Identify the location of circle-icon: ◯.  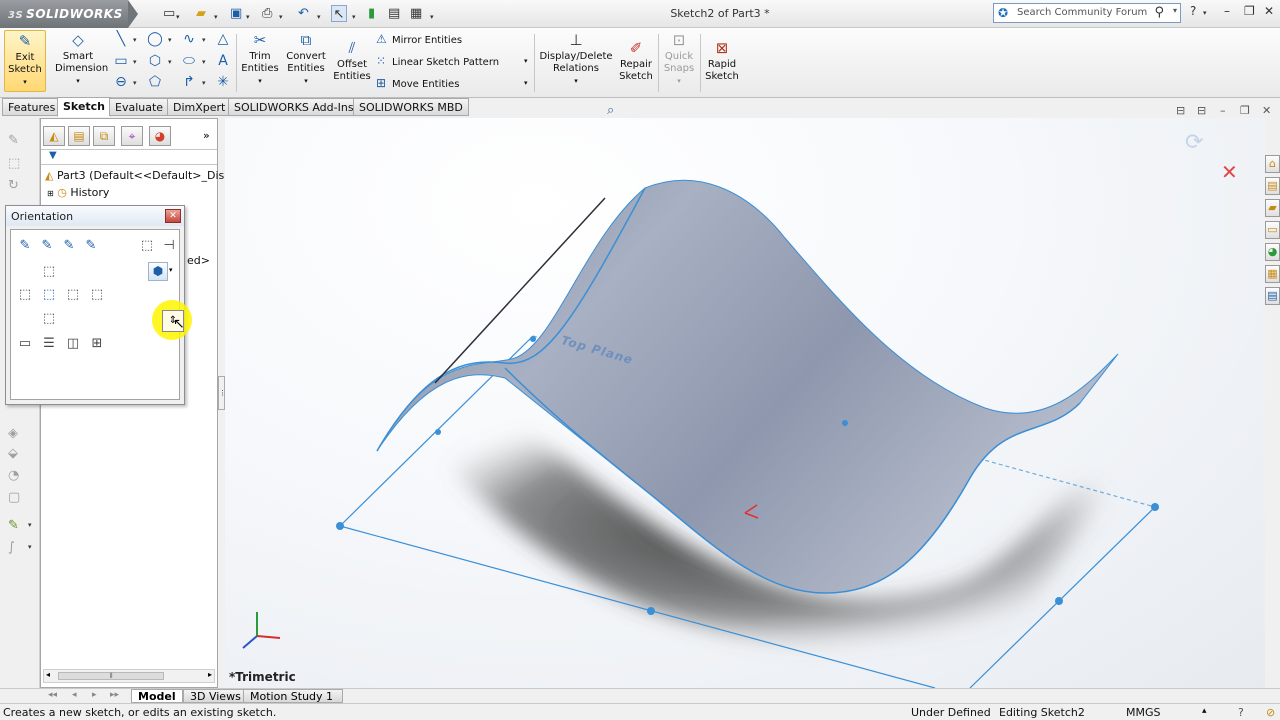
(155, 39).